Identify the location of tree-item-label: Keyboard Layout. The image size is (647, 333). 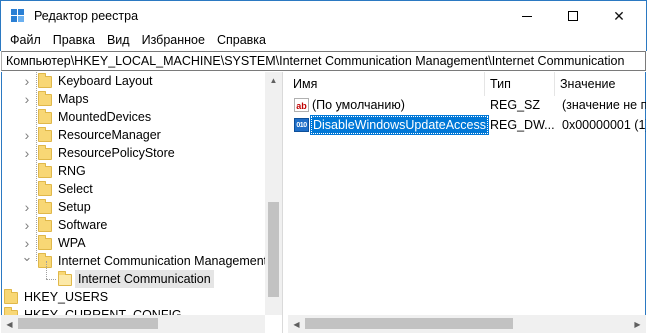
(105, 81).